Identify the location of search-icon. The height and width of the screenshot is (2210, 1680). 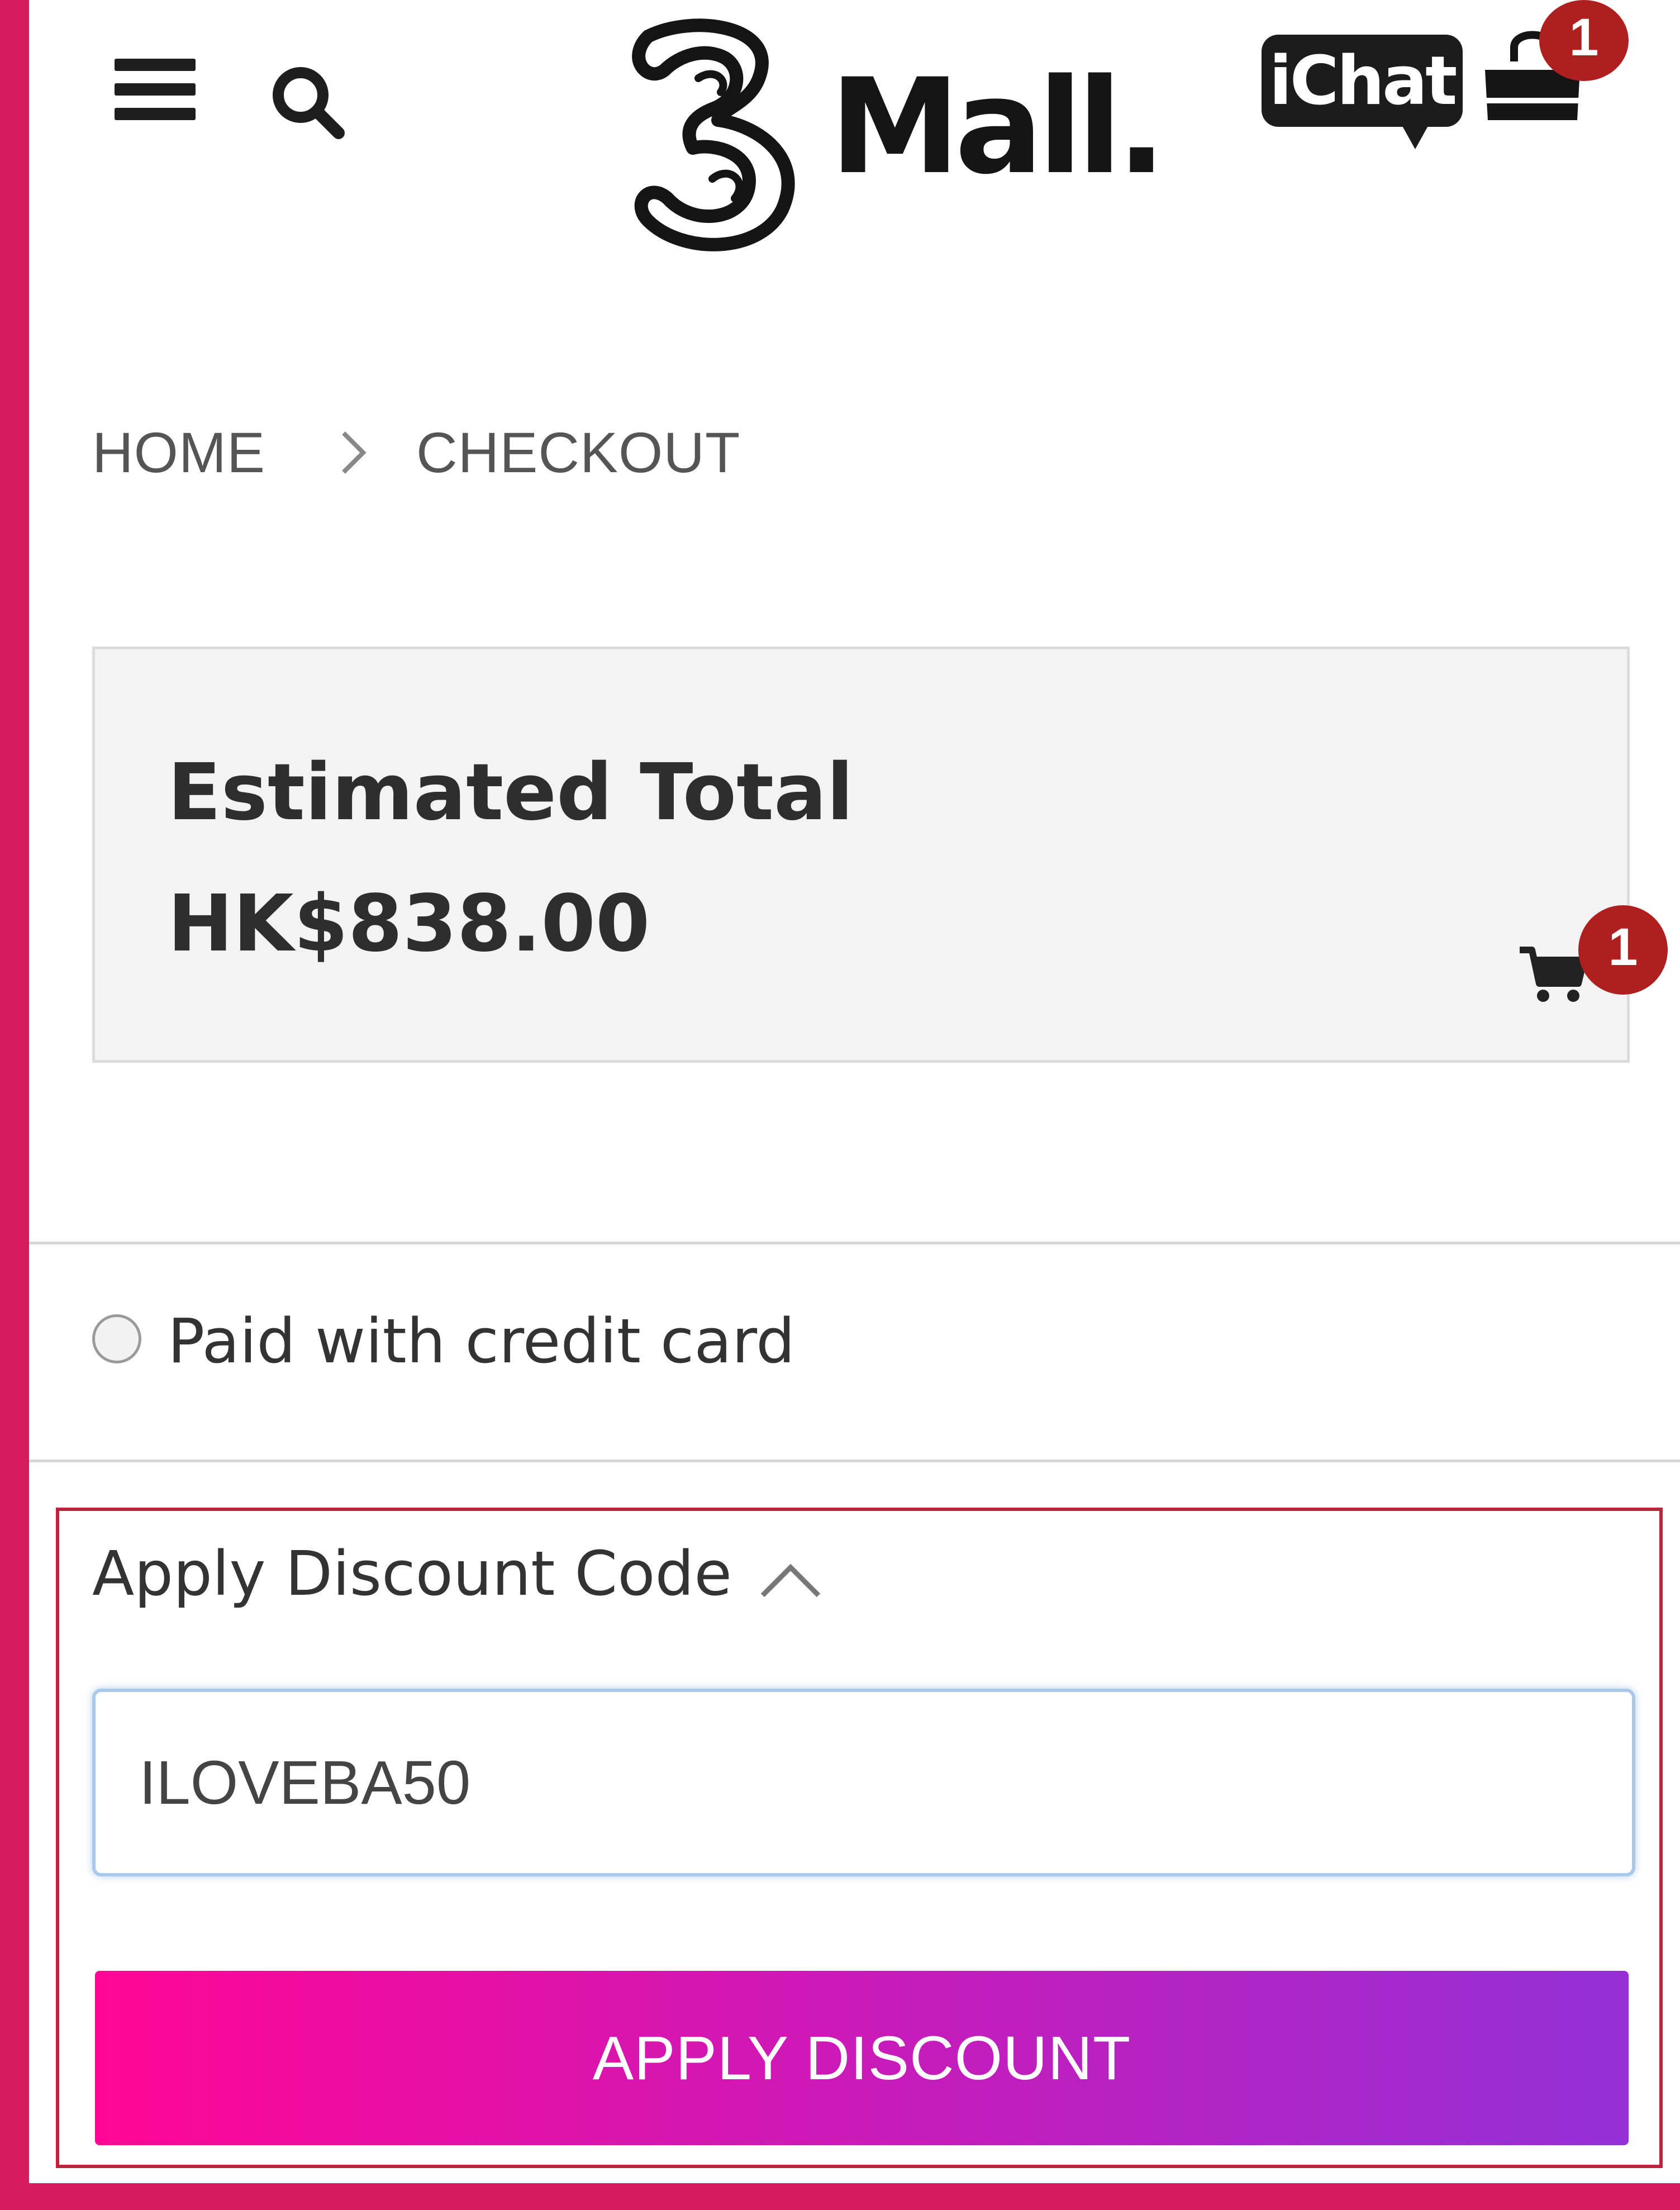
(307, 102).